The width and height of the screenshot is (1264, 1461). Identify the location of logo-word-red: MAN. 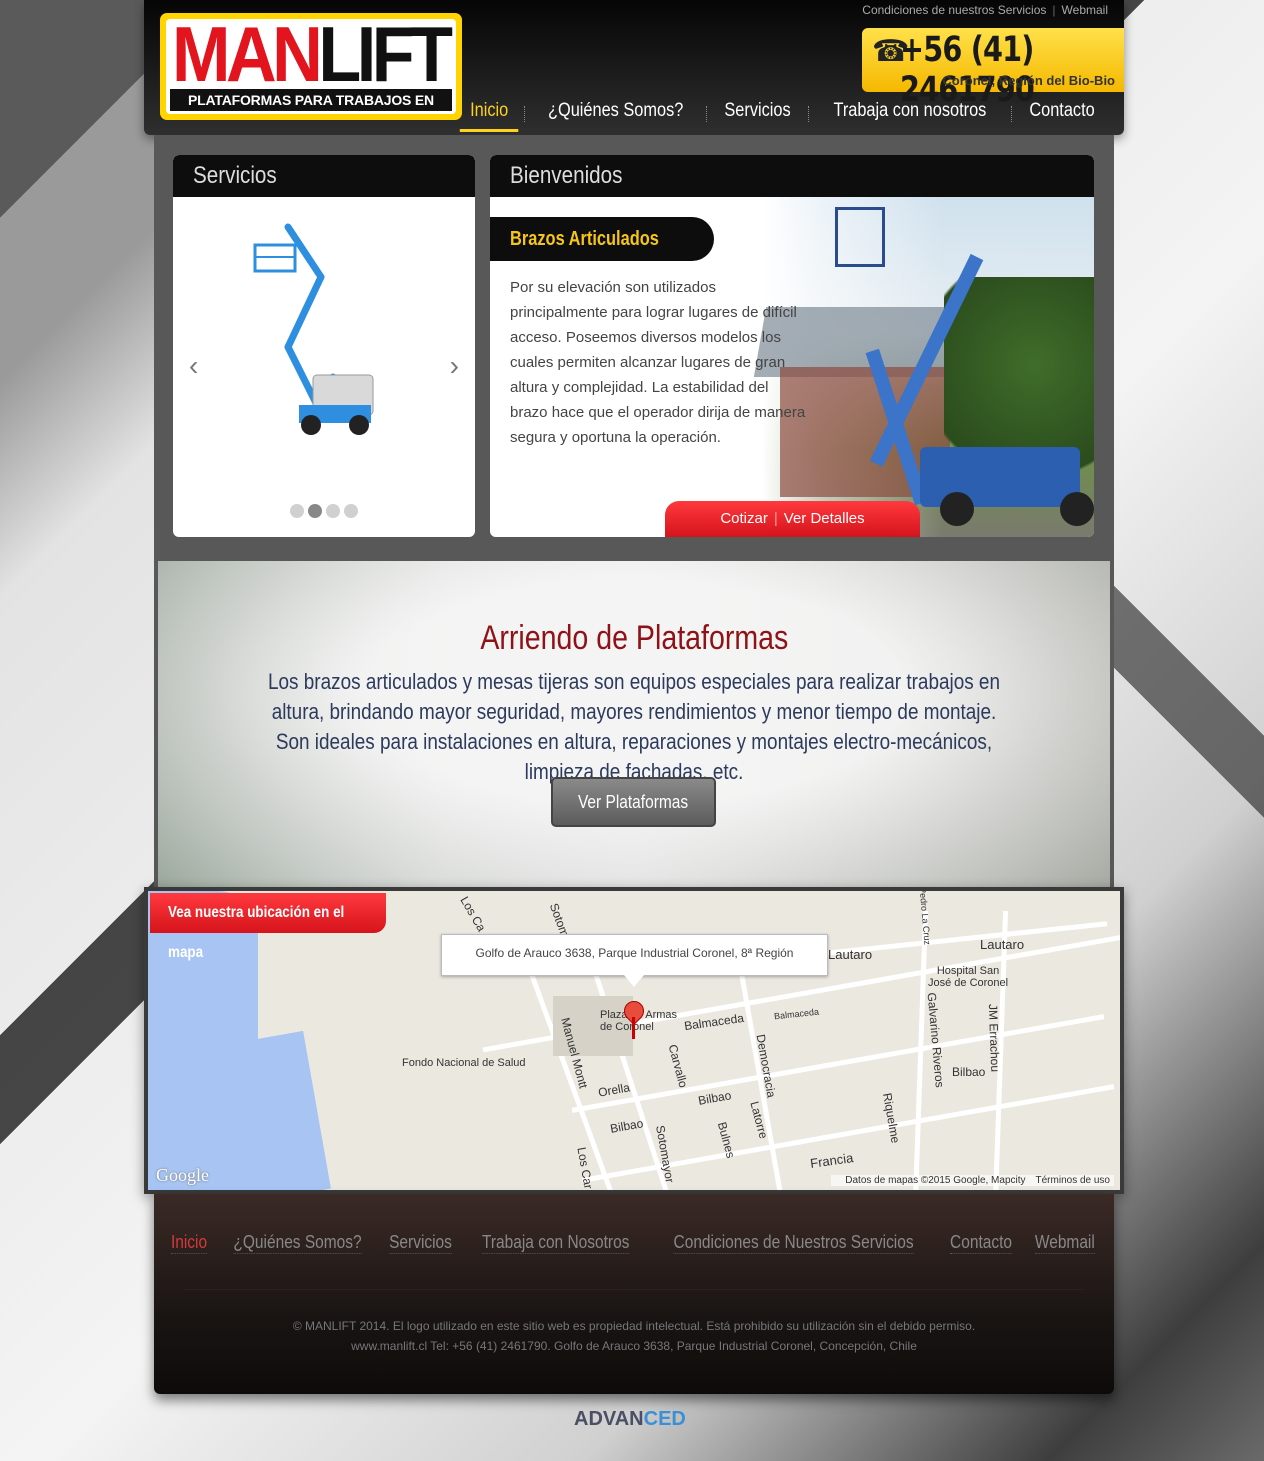
(247, 58).